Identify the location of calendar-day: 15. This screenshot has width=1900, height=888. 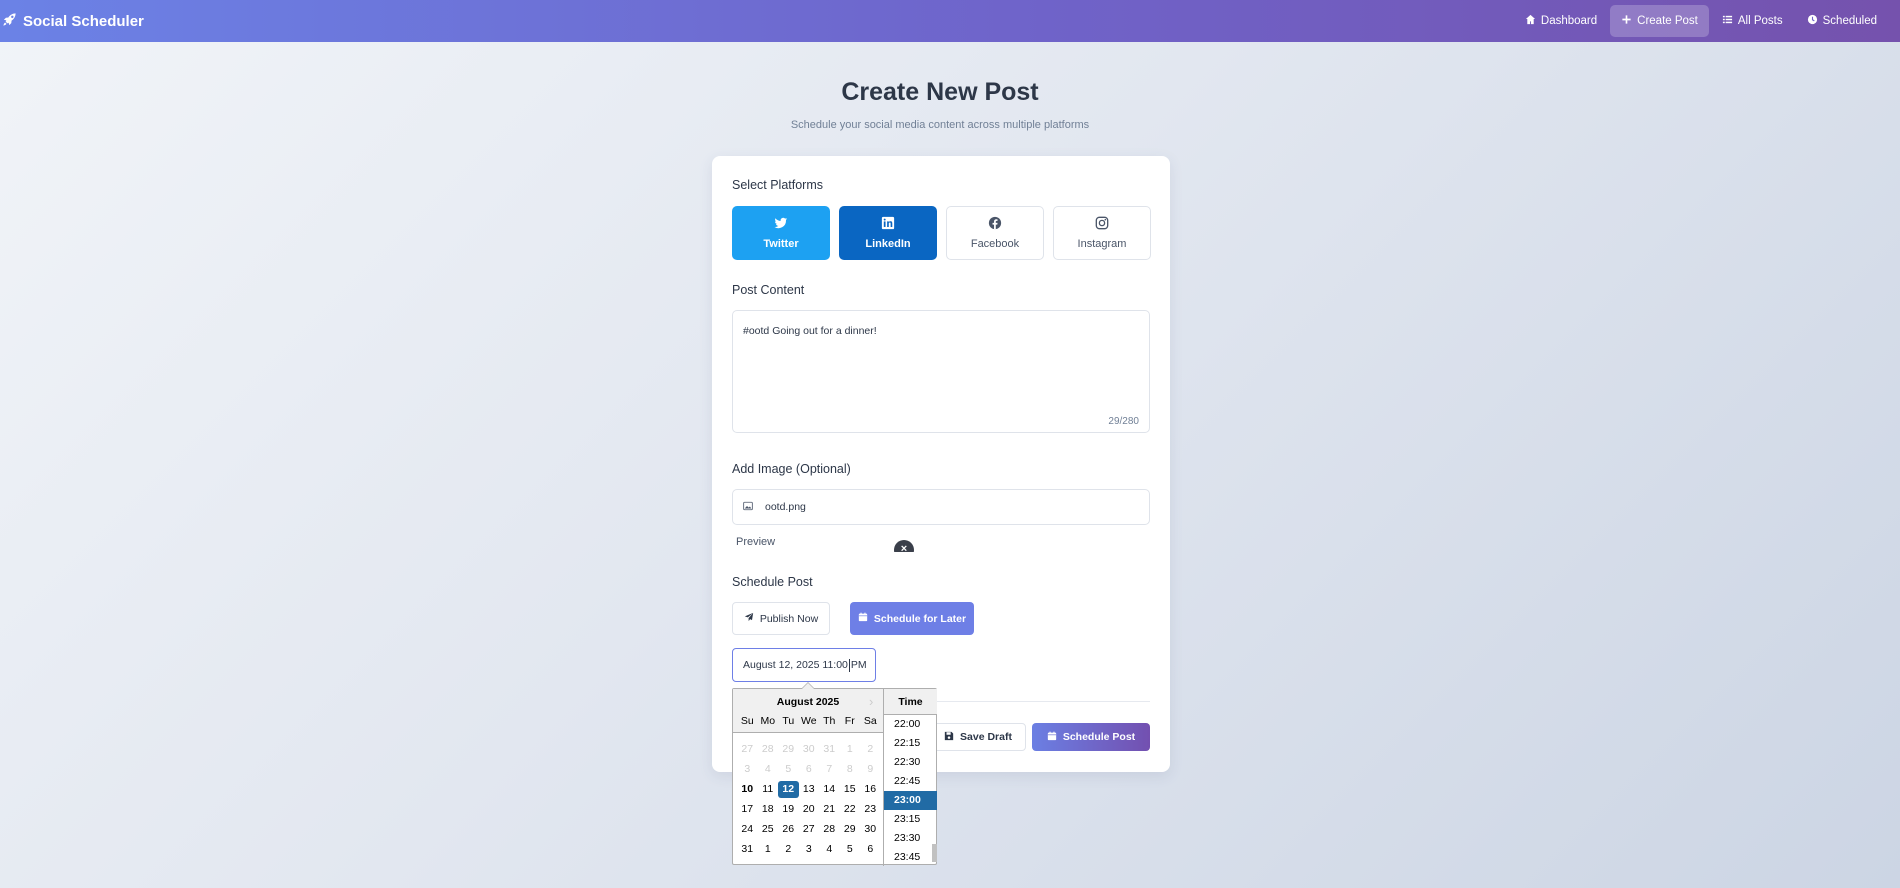
(850, 789).